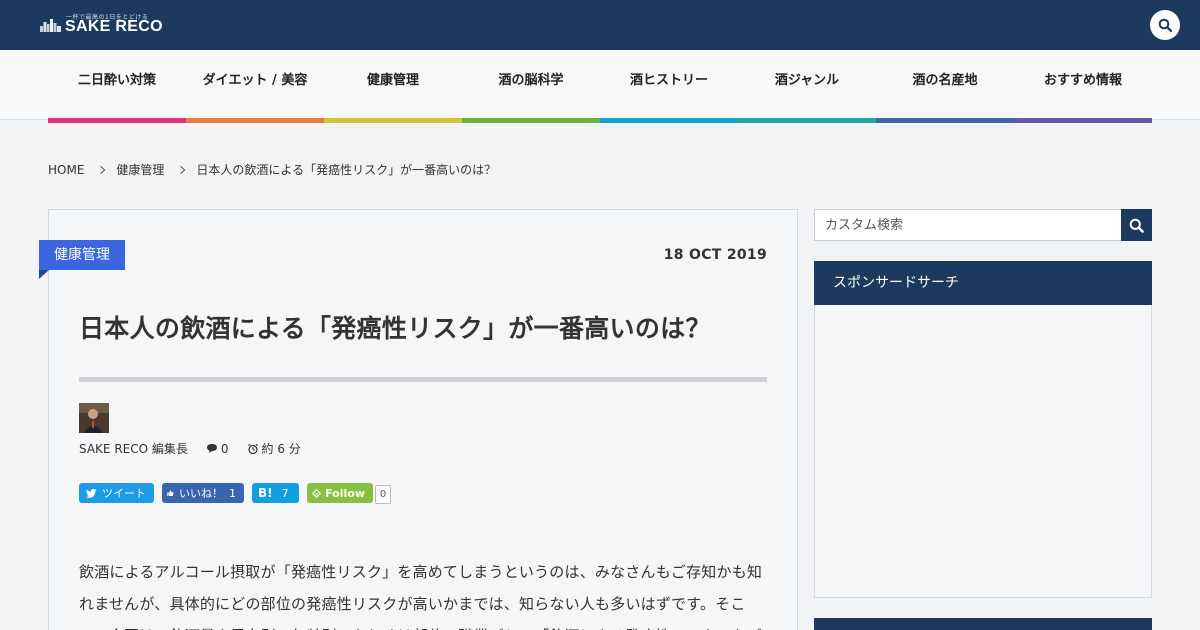 This screenshot has width=1200, height=630. Describe the element at coordinates (945, 86) in the screenshot. I see `nav-item-regions: 酒の名産地` at that location.